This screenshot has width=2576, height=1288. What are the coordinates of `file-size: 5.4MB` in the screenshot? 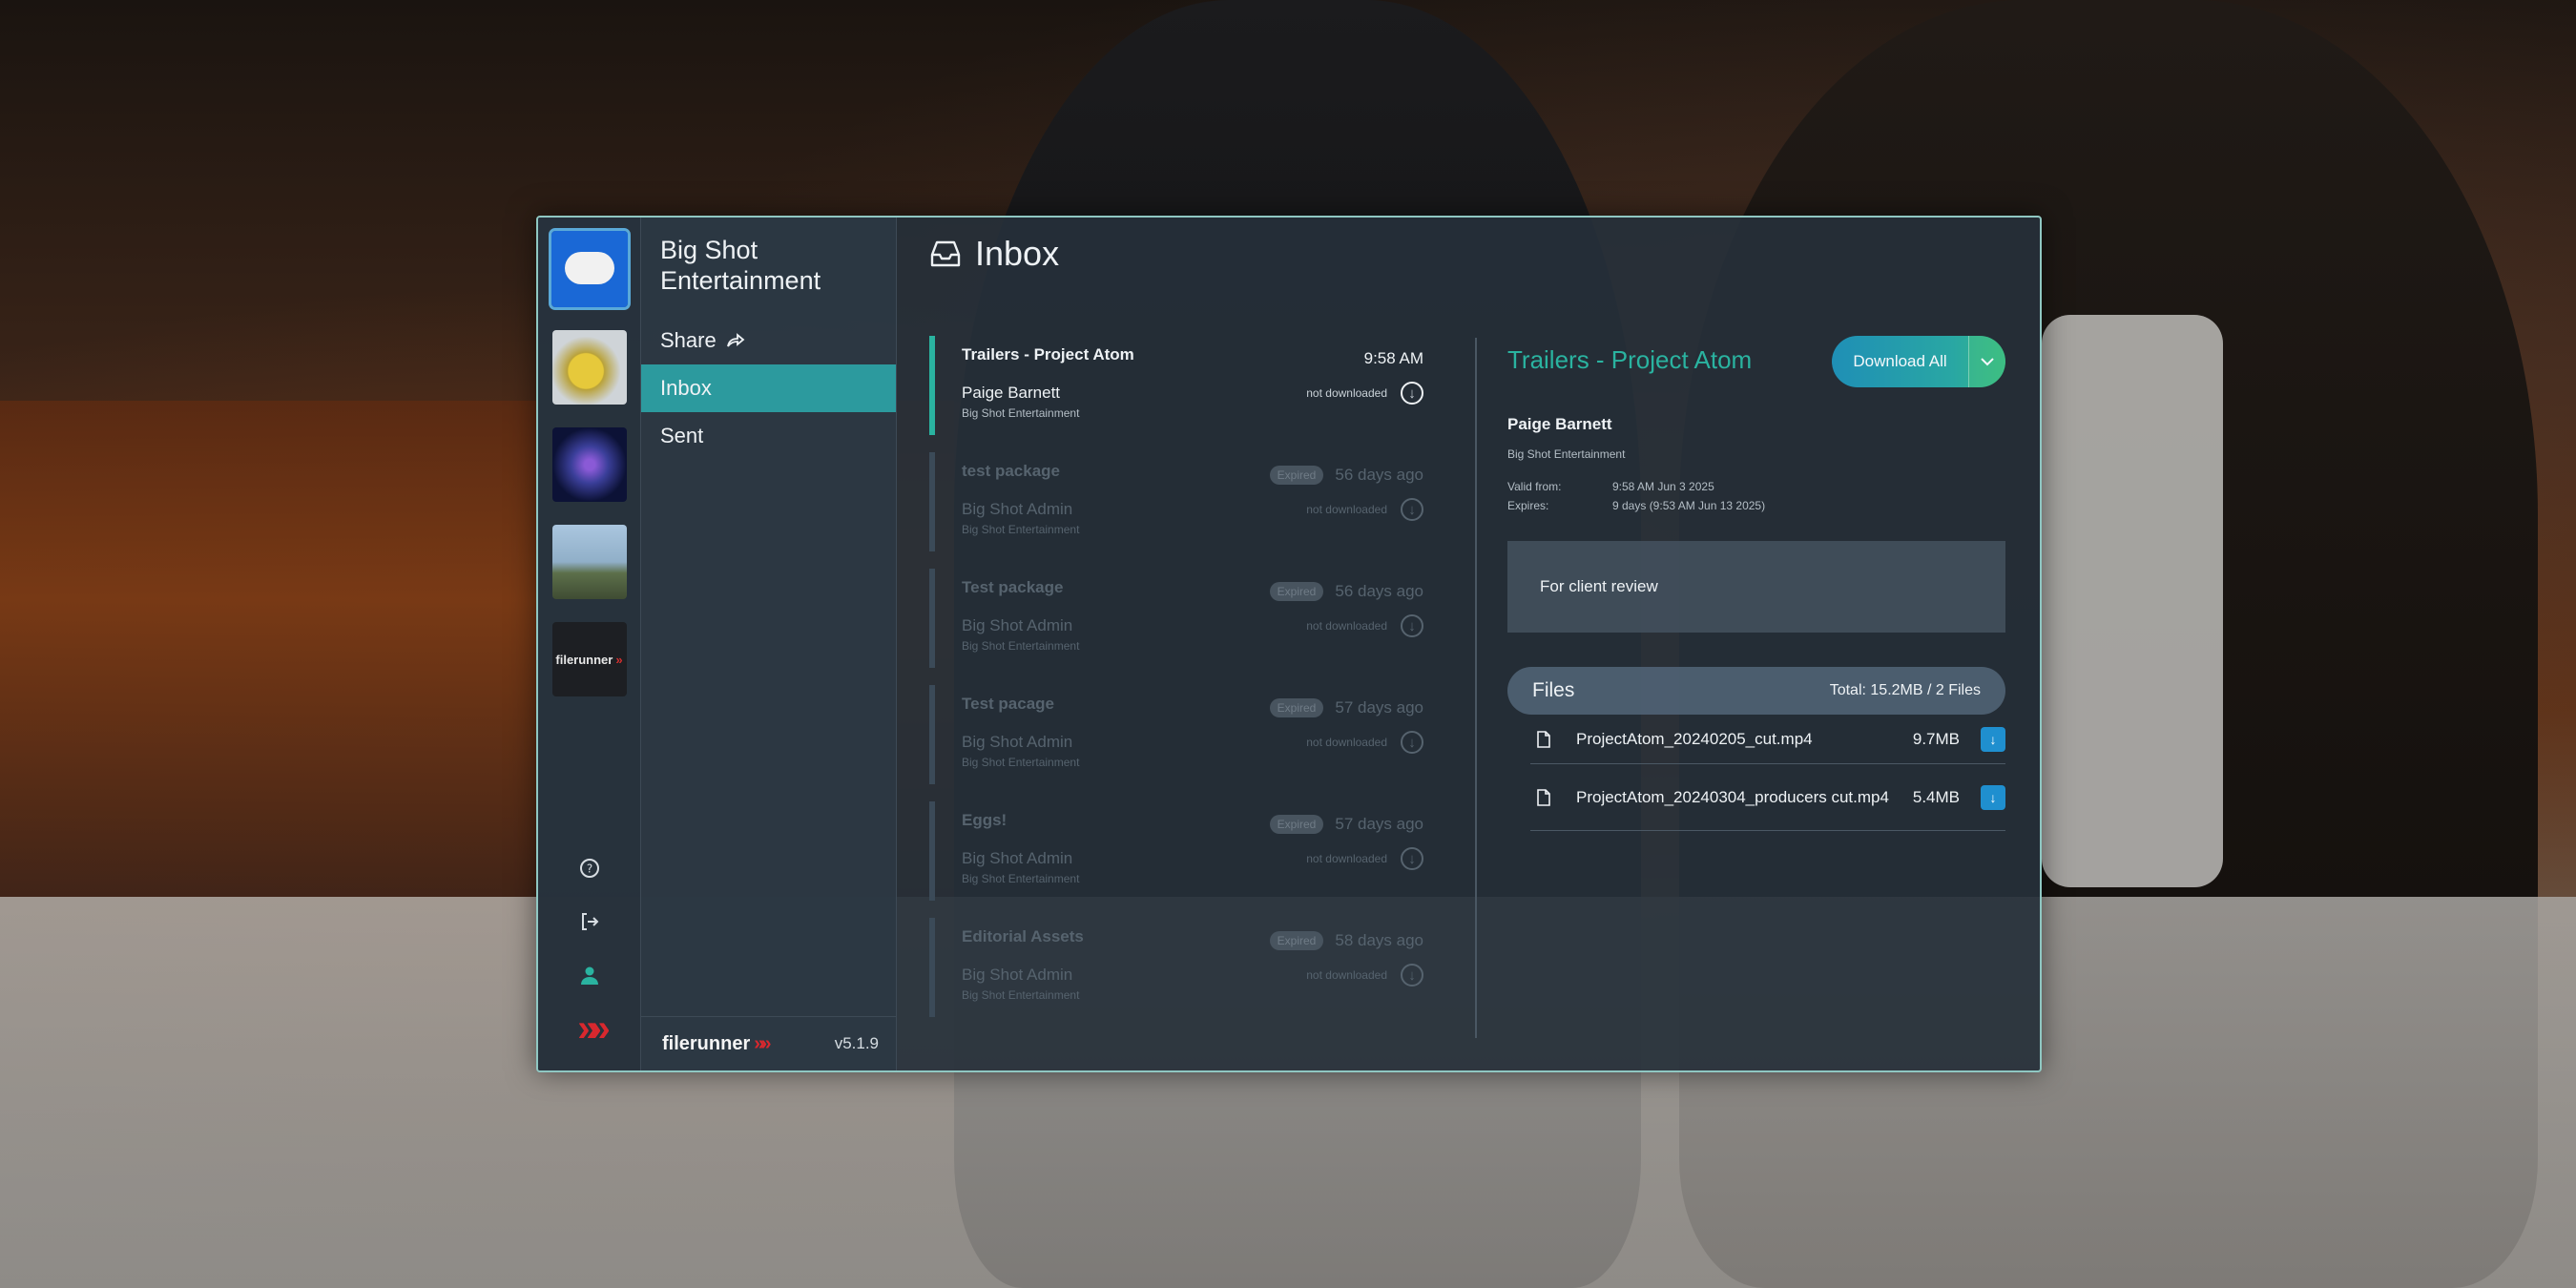 It's located at (1936, 796).